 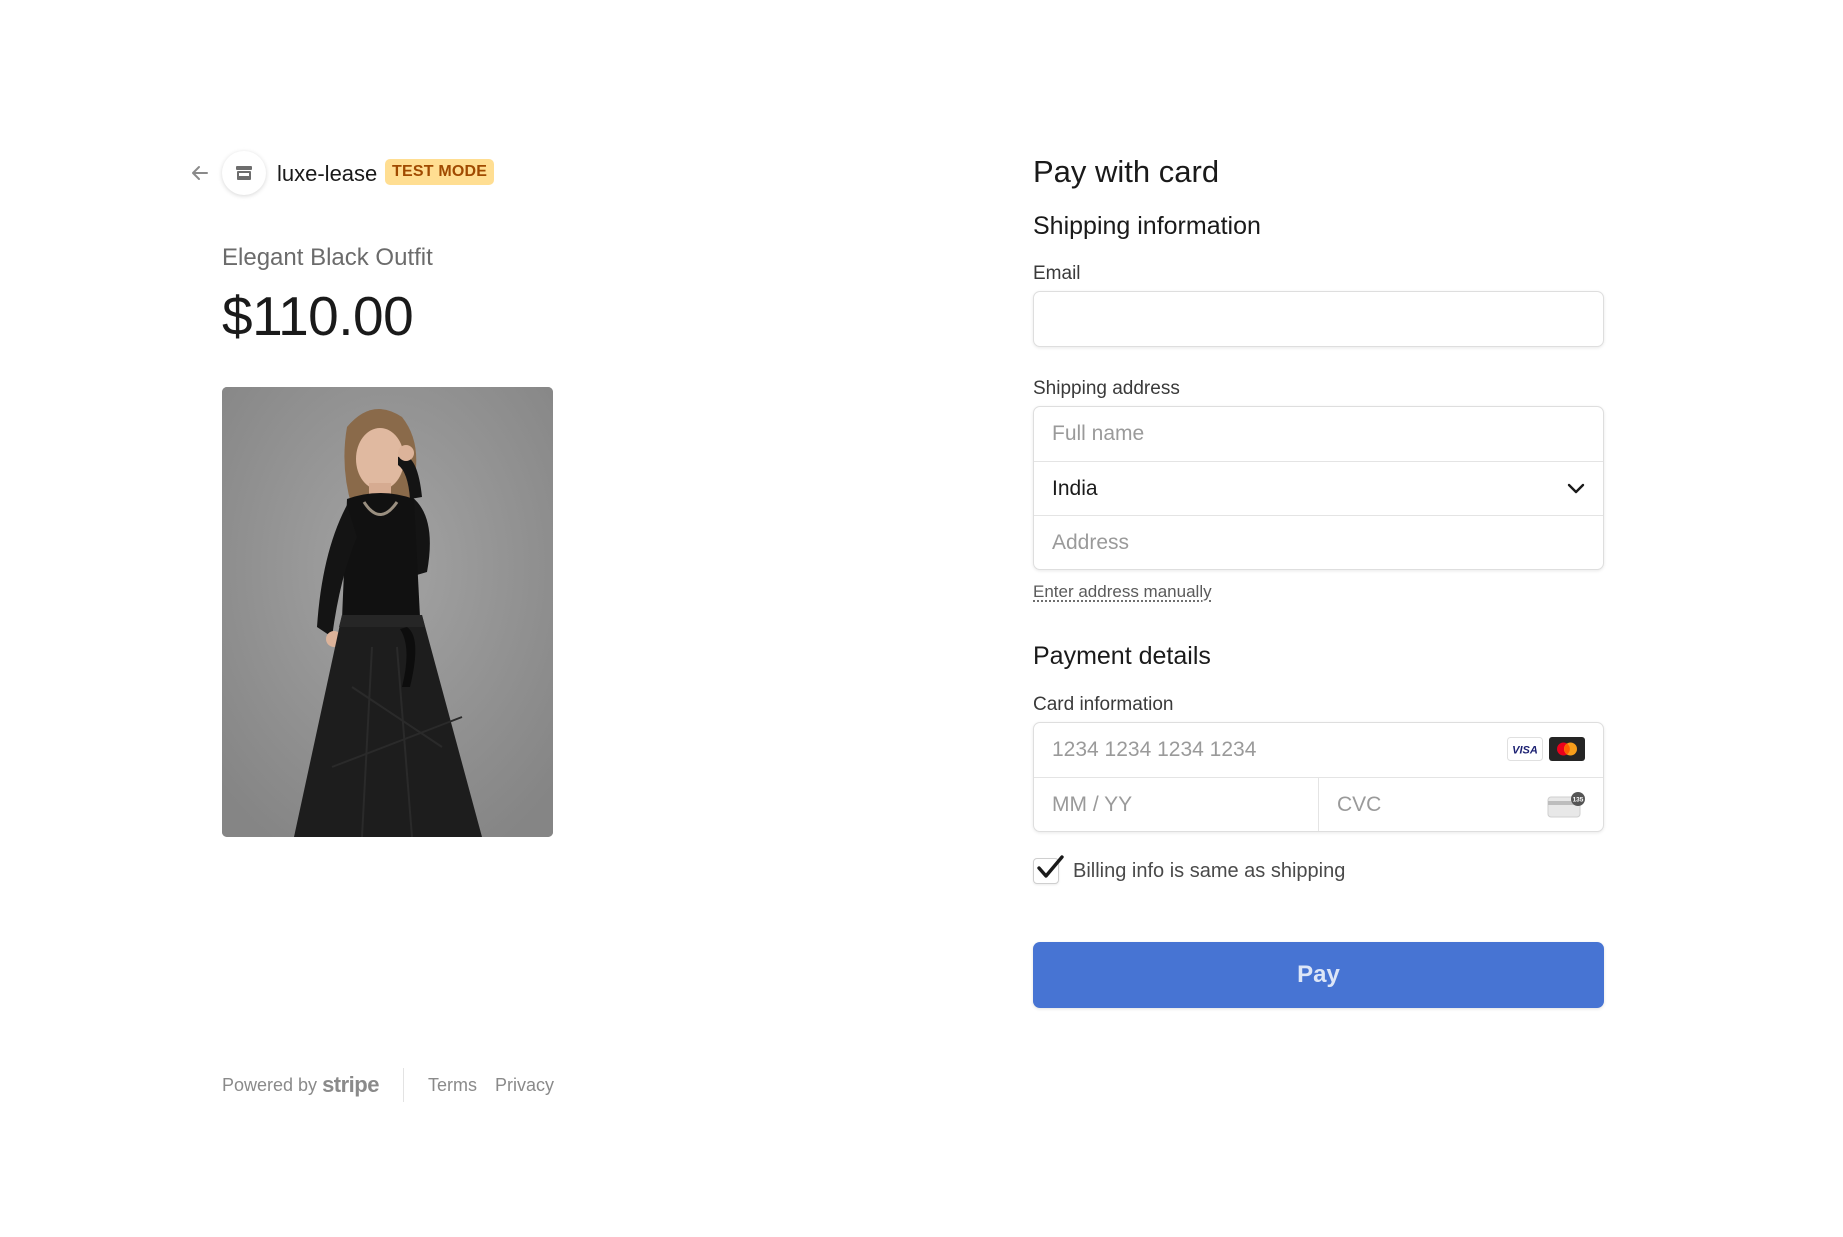 I want to click on stripe-logo: stripe, so click(x=350, y=1084).